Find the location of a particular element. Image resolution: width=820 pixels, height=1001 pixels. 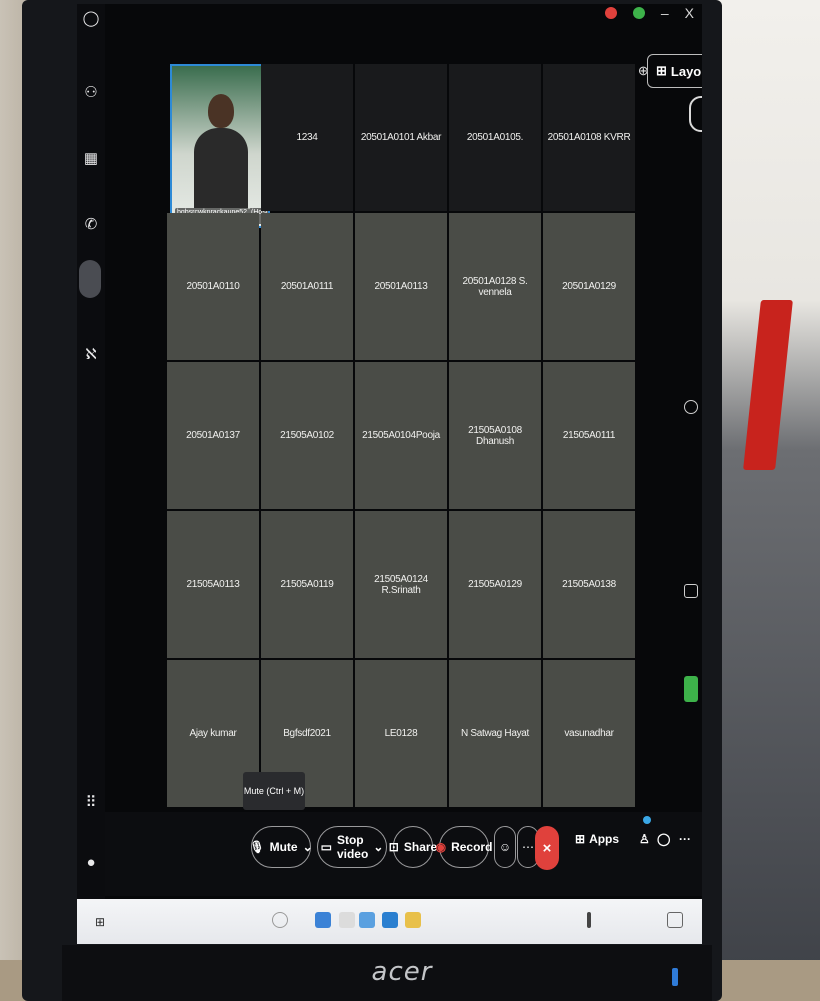

side-panel-toggle is located at coordinates (695, 114).